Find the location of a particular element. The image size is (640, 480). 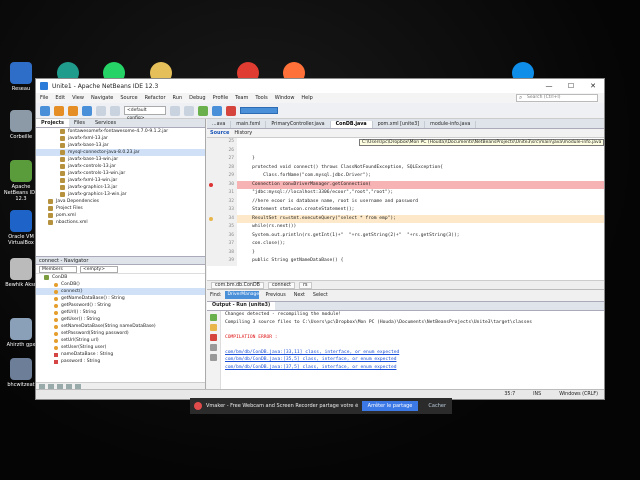

tree-item: pom.xml is located at coordinates (120, 215).